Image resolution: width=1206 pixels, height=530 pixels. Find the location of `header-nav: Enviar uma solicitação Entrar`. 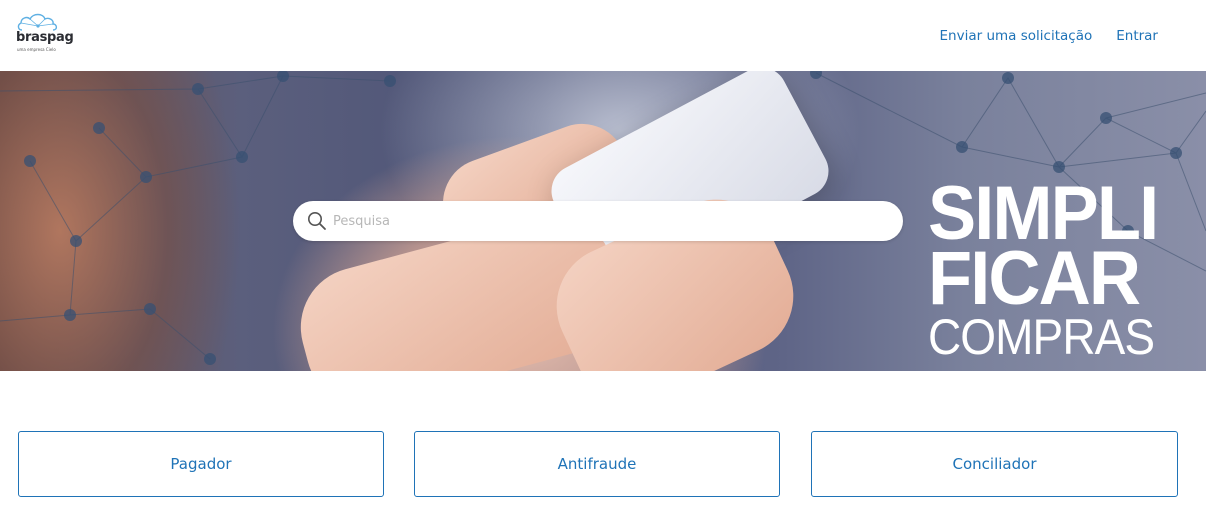

header-nav: Enviar uma solicitação Entrar is located at coordinates (1049, 36).